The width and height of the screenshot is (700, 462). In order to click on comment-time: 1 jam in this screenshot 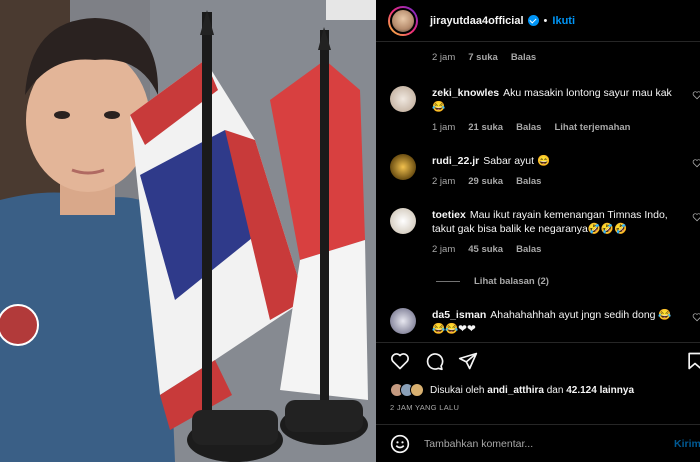, I will do `click(444, 127)`.